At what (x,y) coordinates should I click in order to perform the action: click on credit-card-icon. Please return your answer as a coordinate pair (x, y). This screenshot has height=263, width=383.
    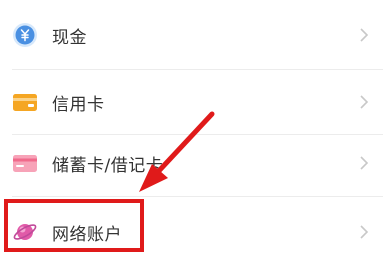
    Looking at the image, I should click on (25, 102).